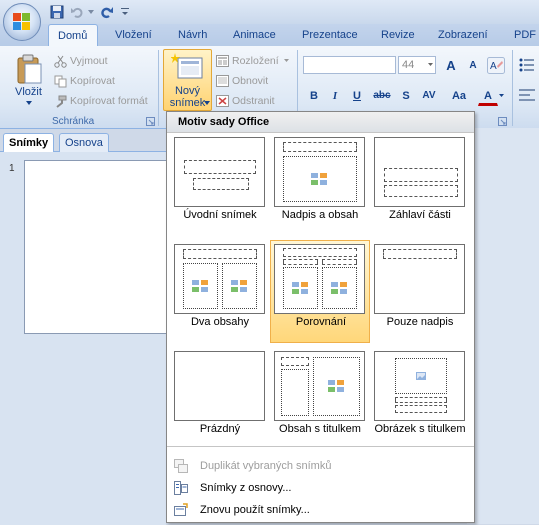 This screenshot has width=539, height=525. What do you see at coordinates (255, 61) in the screenshot?
I see `layout-button: Rozložení` at bounding box center [255, 61].